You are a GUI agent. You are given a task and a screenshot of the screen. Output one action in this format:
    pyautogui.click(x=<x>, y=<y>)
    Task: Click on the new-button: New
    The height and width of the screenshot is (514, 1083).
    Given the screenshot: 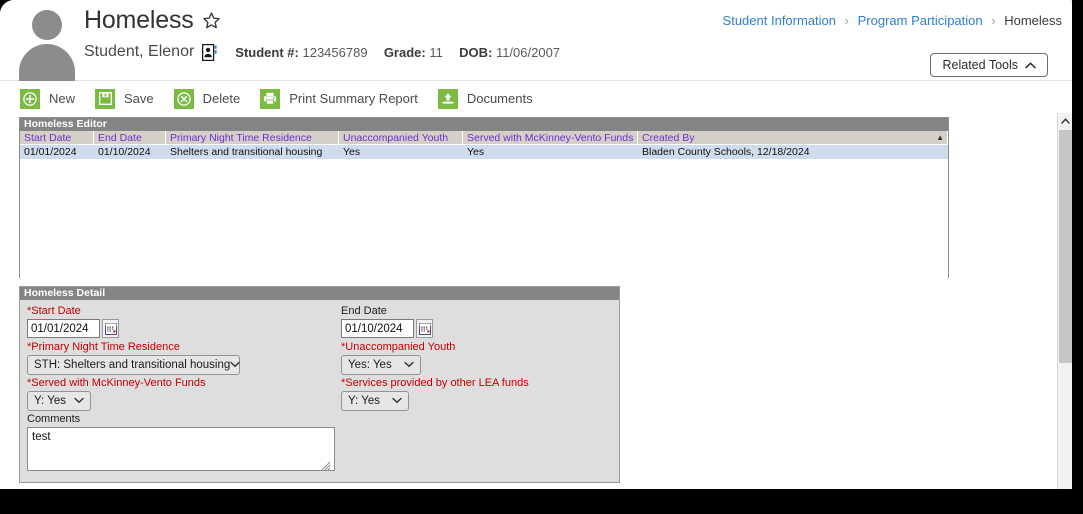 What is the action you would take?
    pyautogui.click(x=48, y=98)
    